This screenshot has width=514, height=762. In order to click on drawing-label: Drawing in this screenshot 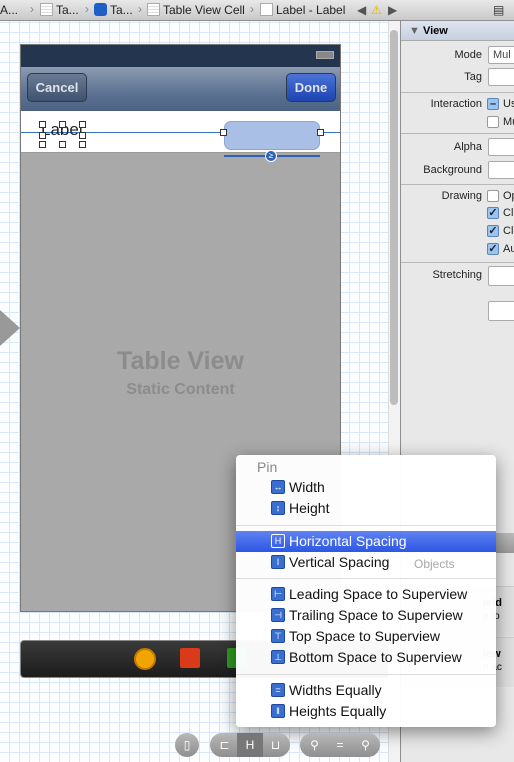, I will do `click(461, 196)`.